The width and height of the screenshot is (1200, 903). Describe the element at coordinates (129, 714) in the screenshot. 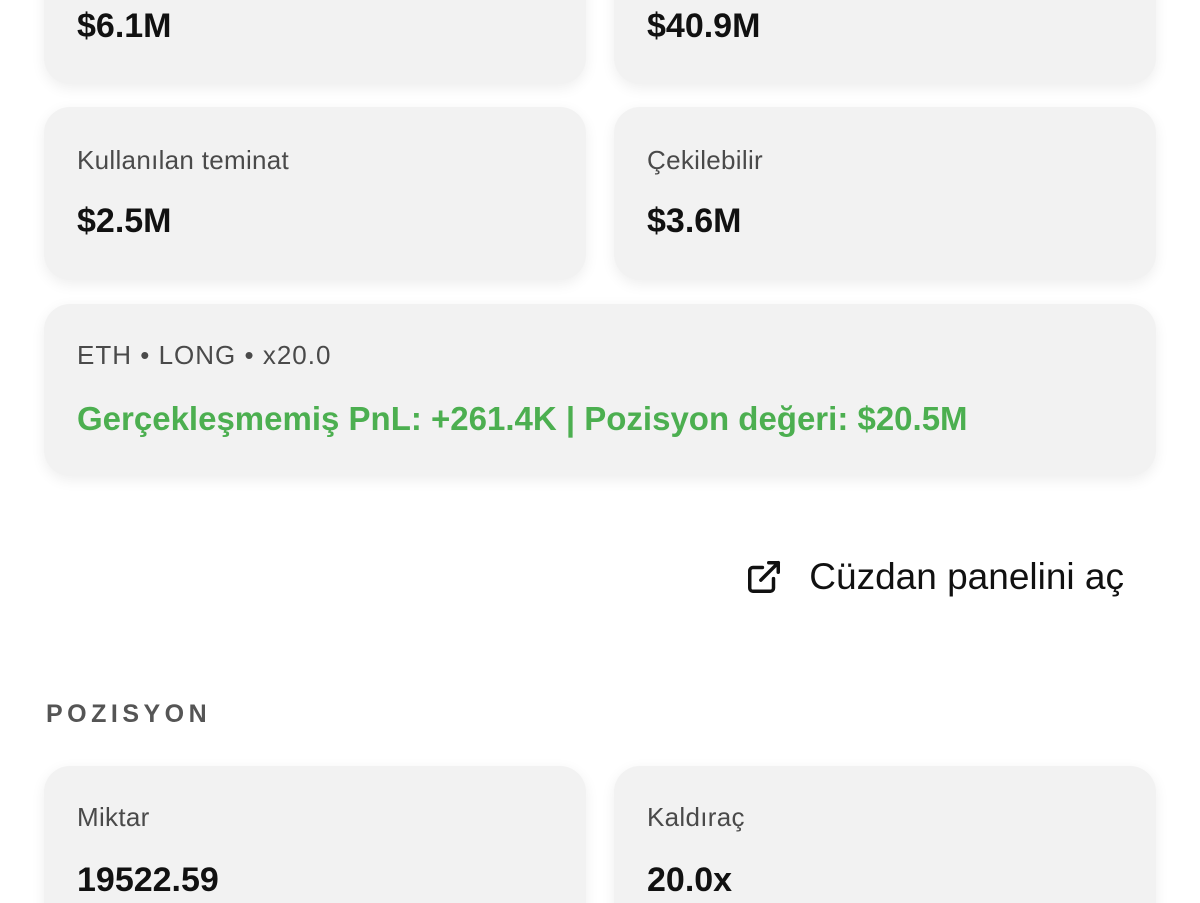

I see `position-section-title: POZISYON` at that location.